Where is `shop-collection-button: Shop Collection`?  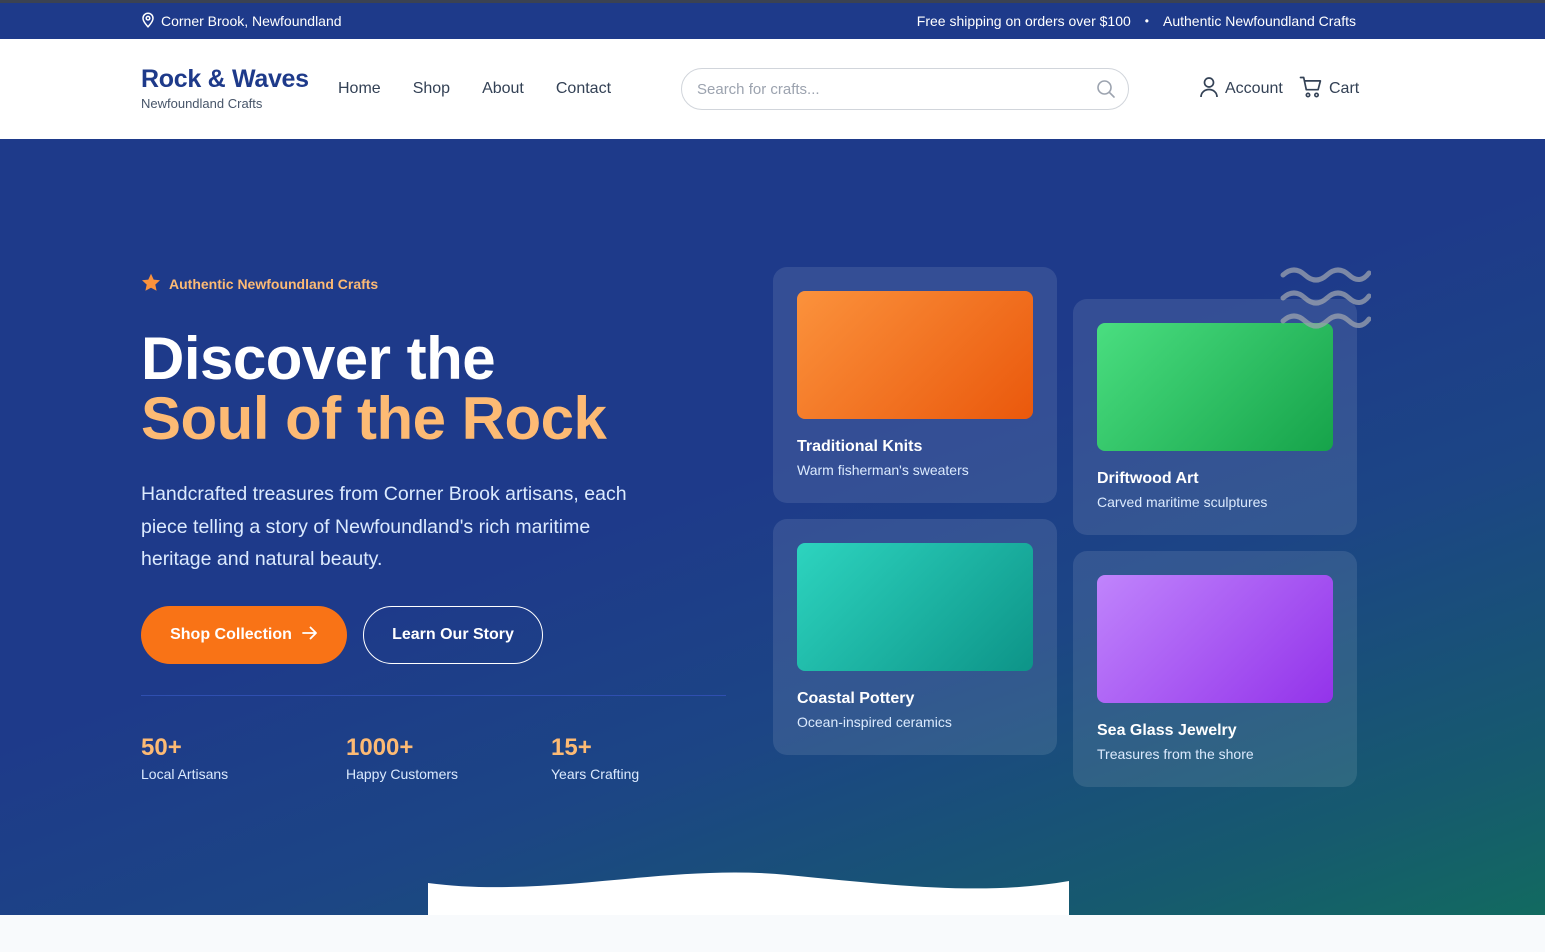
shop-collection-button: Shop Collection is located at coordinates (244, 635).